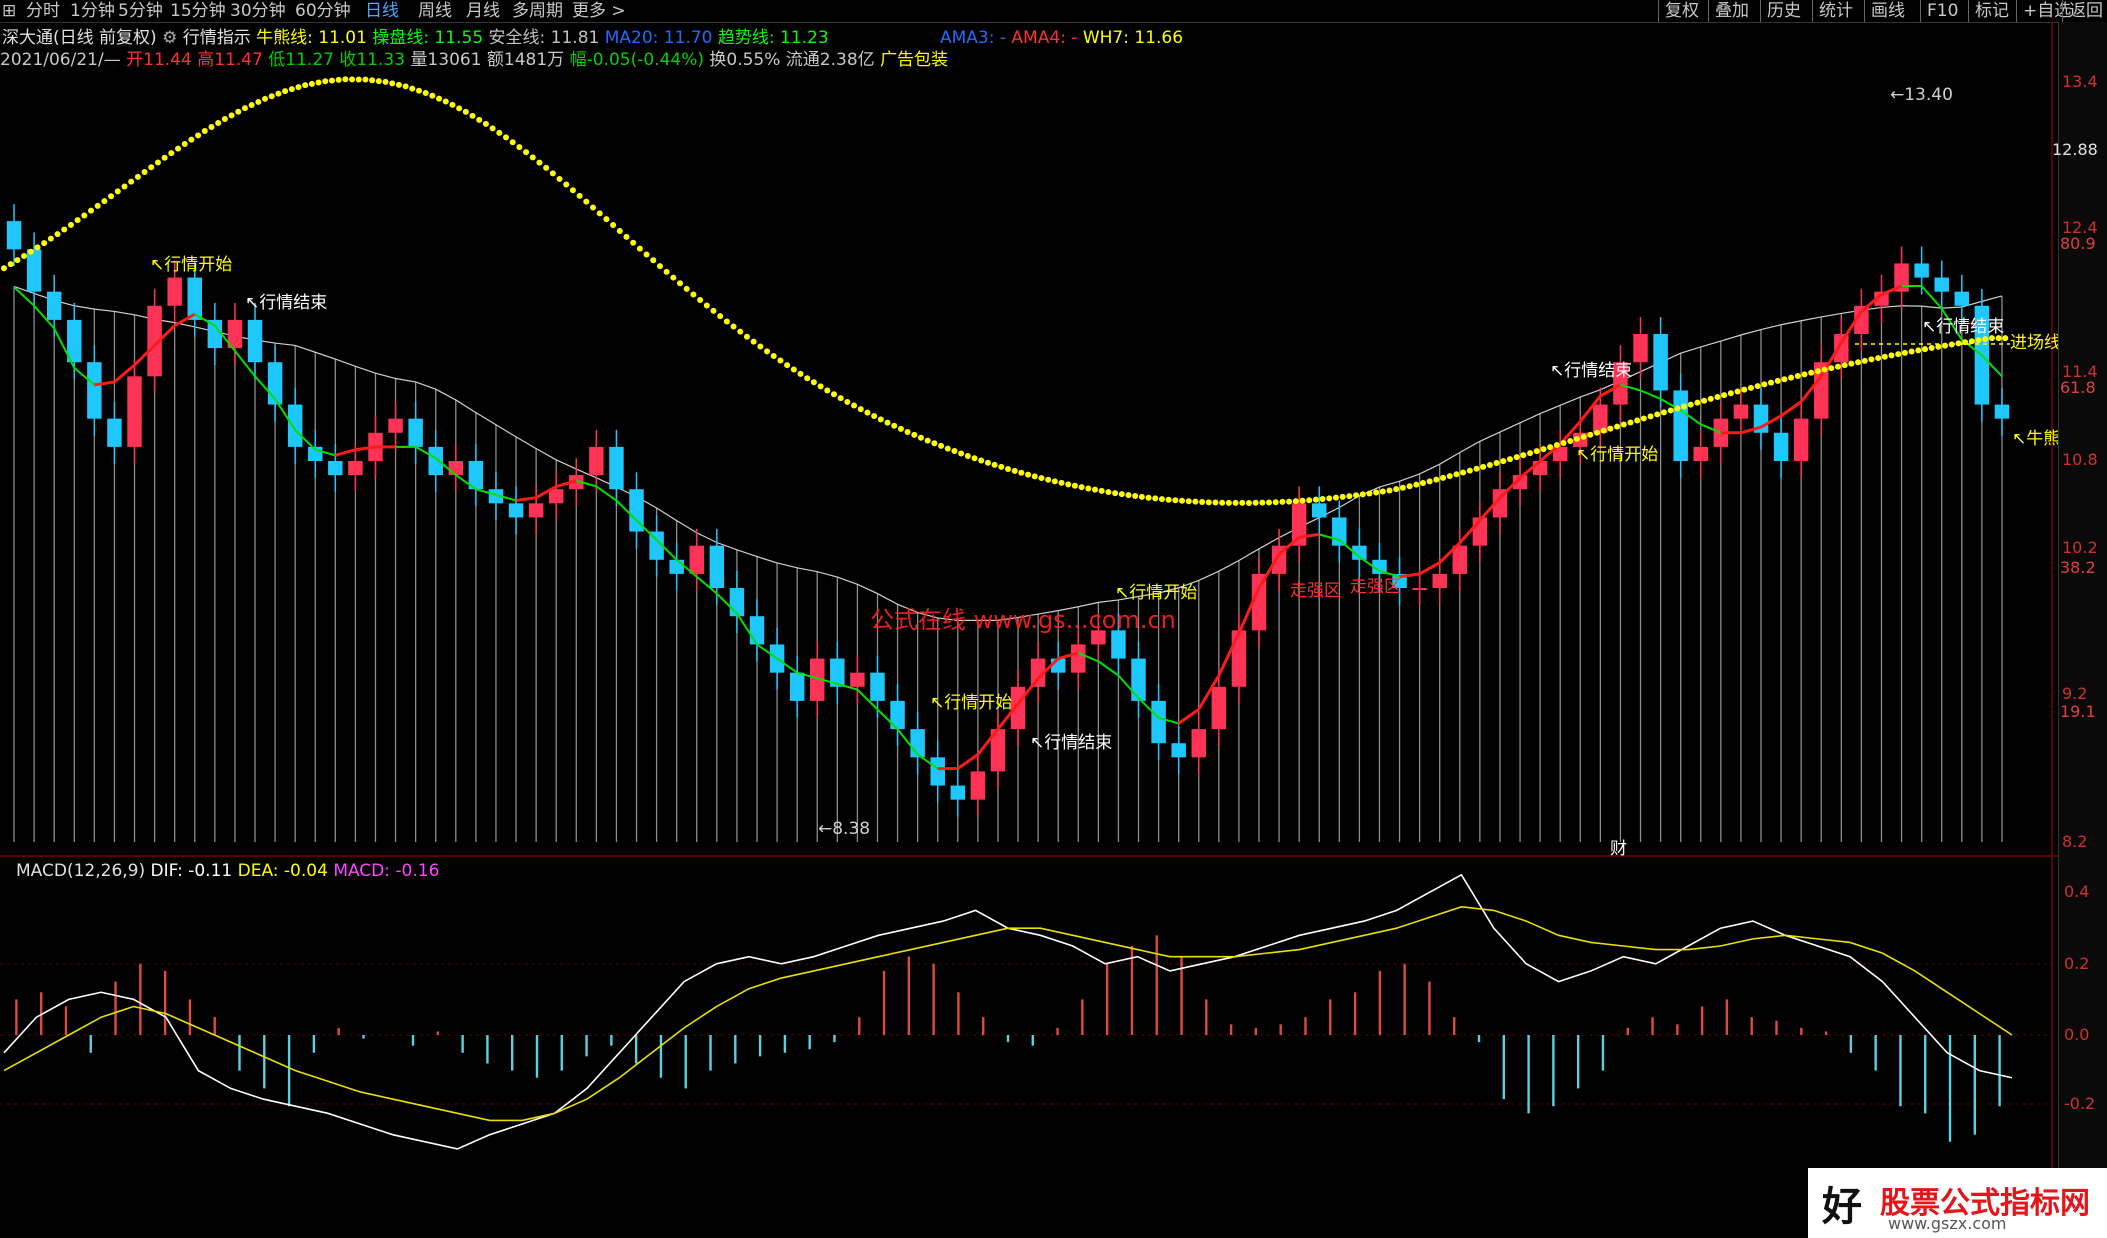  I want to click on ohlc-item-3: 低11.27, so click(304, 60).